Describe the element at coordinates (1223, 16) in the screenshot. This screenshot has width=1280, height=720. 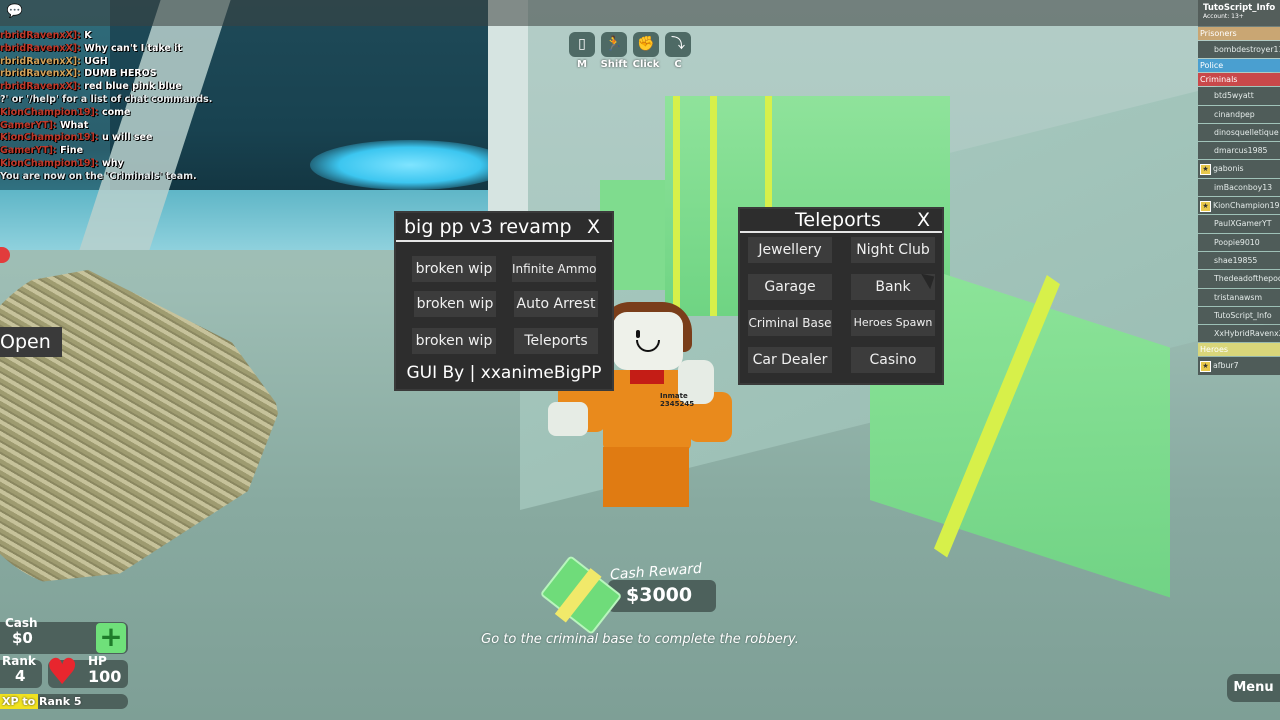
I see `account-age: Account: 13+` at that location.